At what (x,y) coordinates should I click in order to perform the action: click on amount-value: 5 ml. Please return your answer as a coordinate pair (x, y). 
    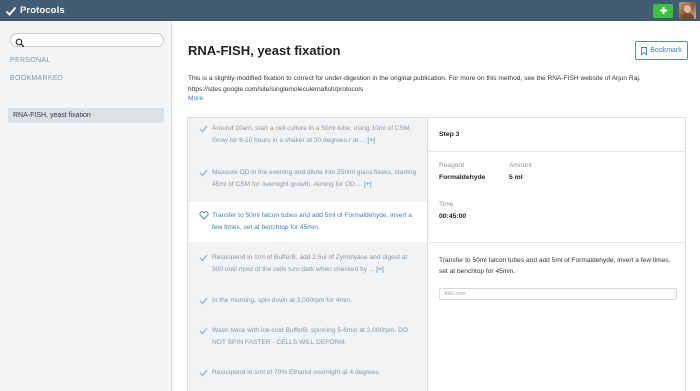
    Looking at the image, I should click on (516, 177).